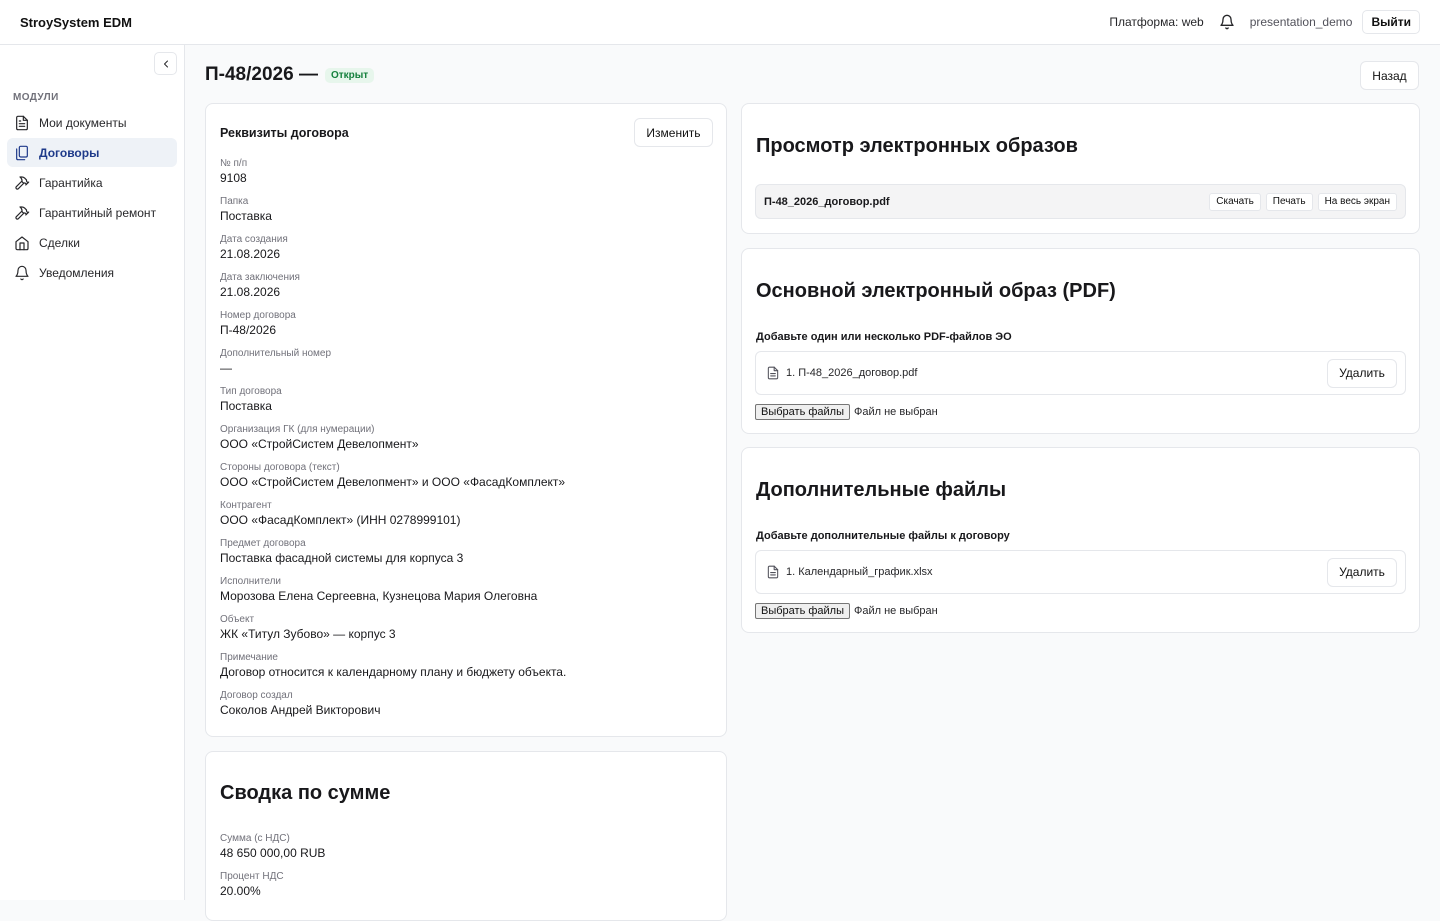 This screenshot has height=921, width=1440. What do you see at coordinates (256, 695) in the screenshot?
I see `field-label: Договор создал` at bounding box center [256, 695].